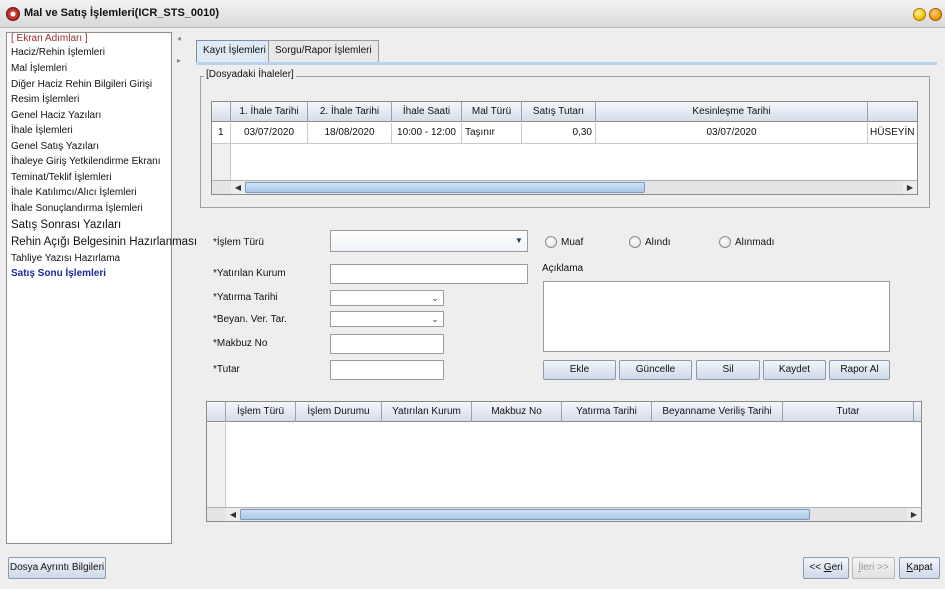 The image size is (945, 589). Describe the element at coordinates (519, 241) in the screenshot. I see `chevron-down-icon: ▼` at that location.